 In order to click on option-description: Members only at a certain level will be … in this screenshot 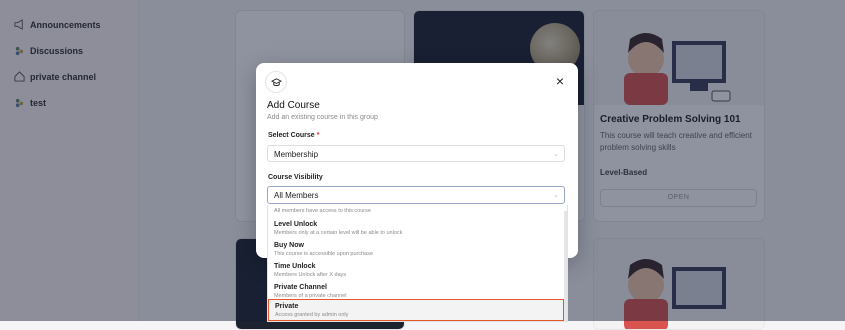, I will do `click(338, 233)`.